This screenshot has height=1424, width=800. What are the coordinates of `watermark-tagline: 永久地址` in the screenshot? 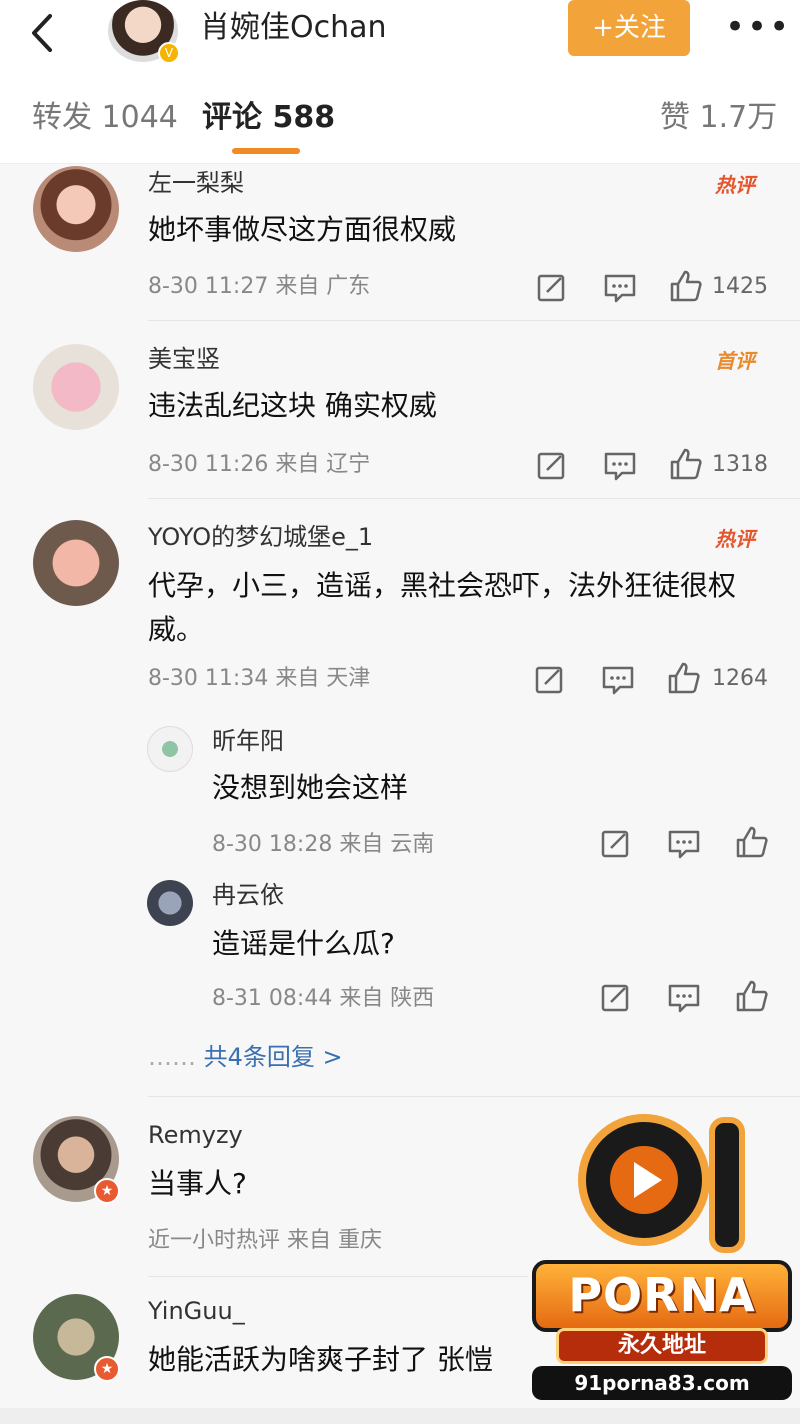 It's located at (662, 1346).